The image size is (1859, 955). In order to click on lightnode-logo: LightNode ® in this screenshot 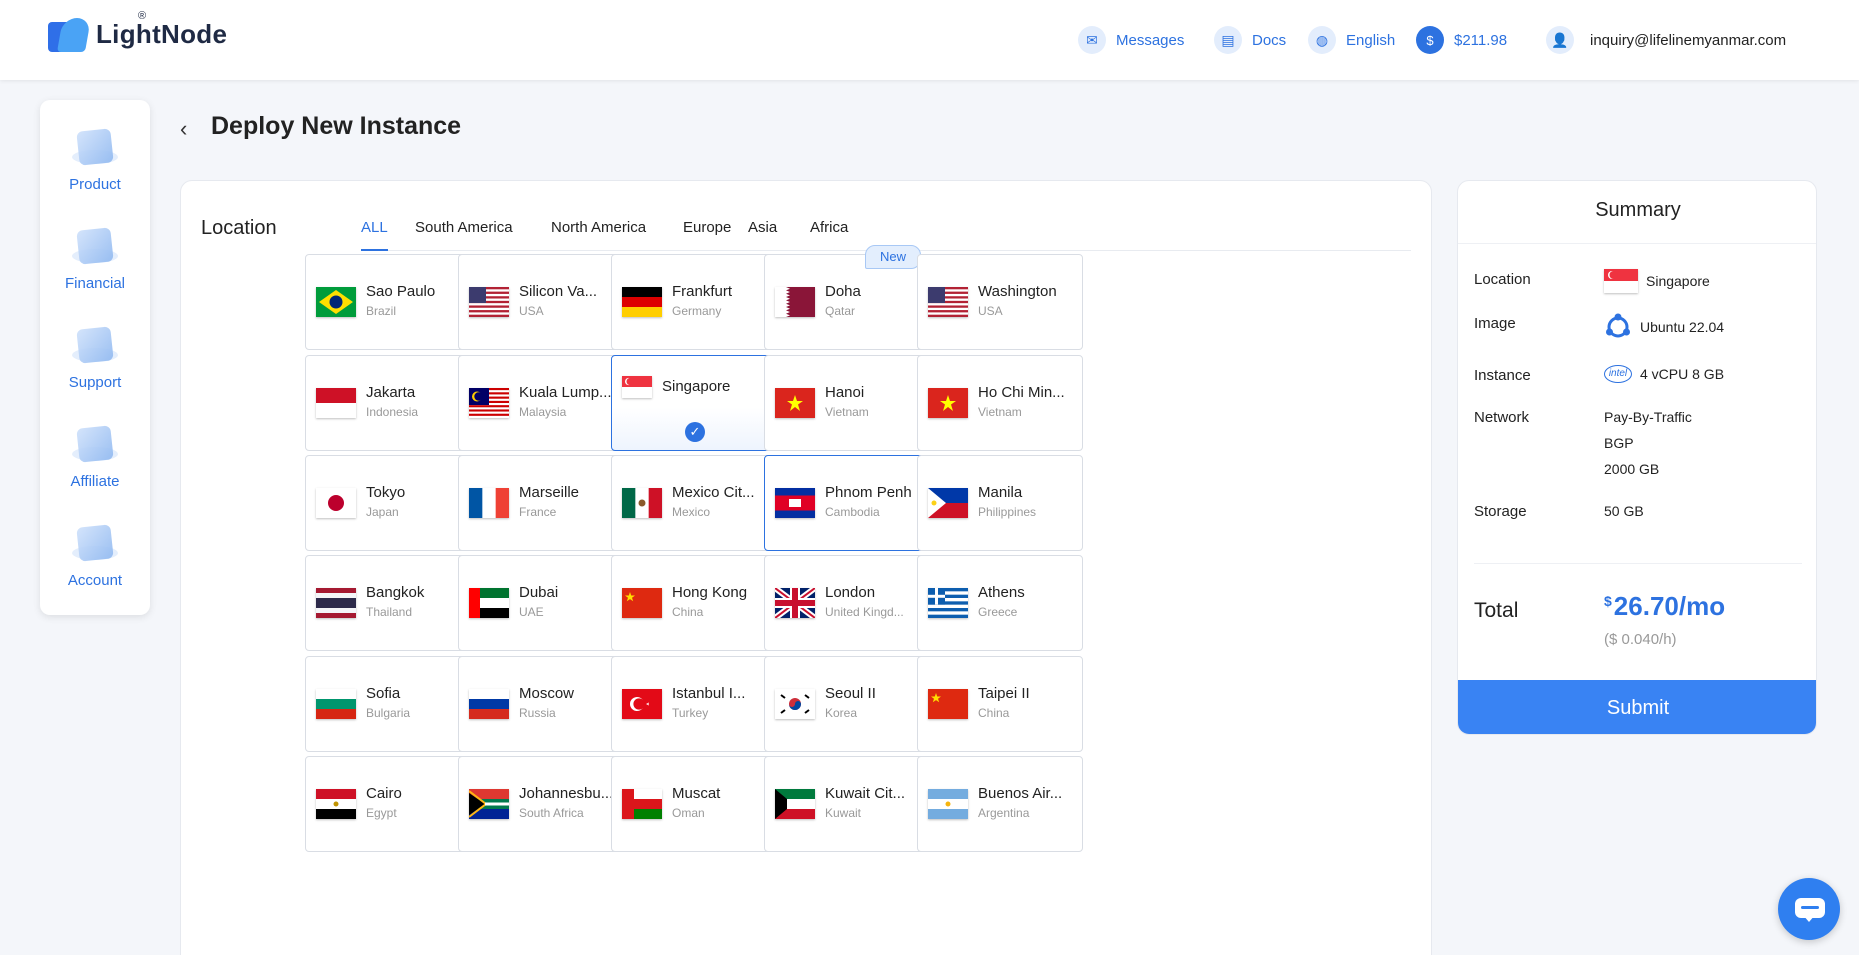, I will do `click(138, 32)`.